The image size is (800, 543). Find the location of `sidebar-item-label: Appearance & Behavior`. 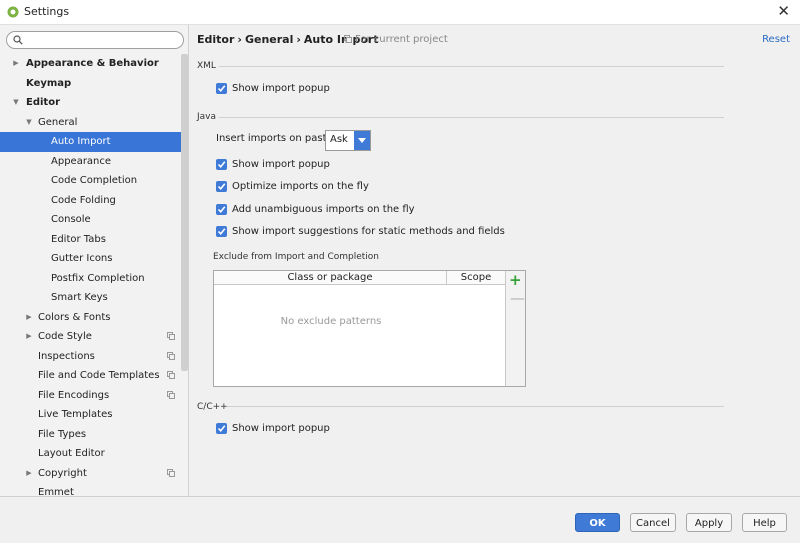

sidebar-item-label: Appearance & Behavior is located at coordinates (92, 63).